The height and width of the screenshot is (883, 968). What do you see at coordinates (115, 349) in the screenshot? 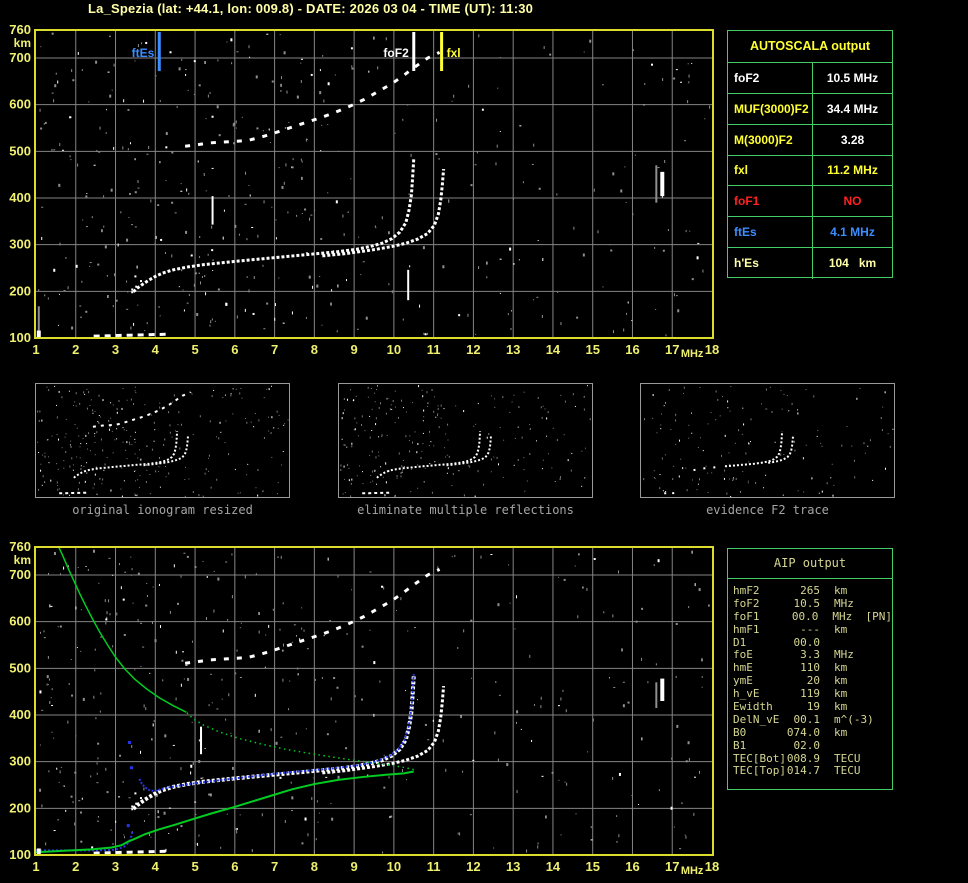
I see `x-tick-label: 3` at bounding box center [115, 349].